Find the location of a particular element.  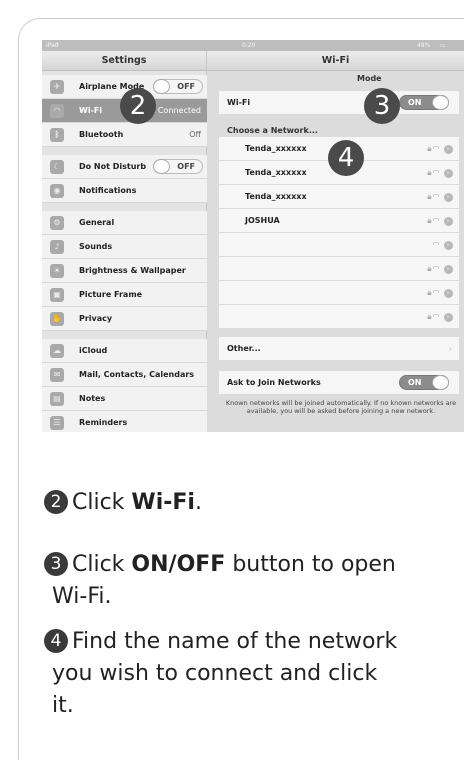

settings-item-picture-frame: ▣ Picture Frame is located at coordinates (124, 295).